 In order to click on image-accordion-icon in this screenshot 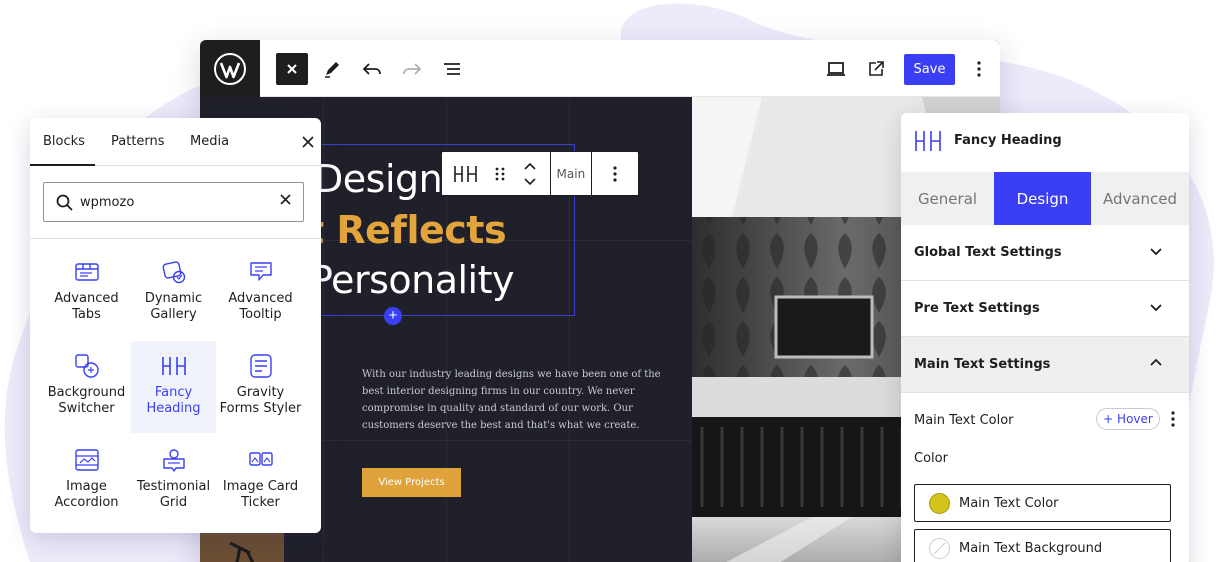, I will do `click(86, 460)`.